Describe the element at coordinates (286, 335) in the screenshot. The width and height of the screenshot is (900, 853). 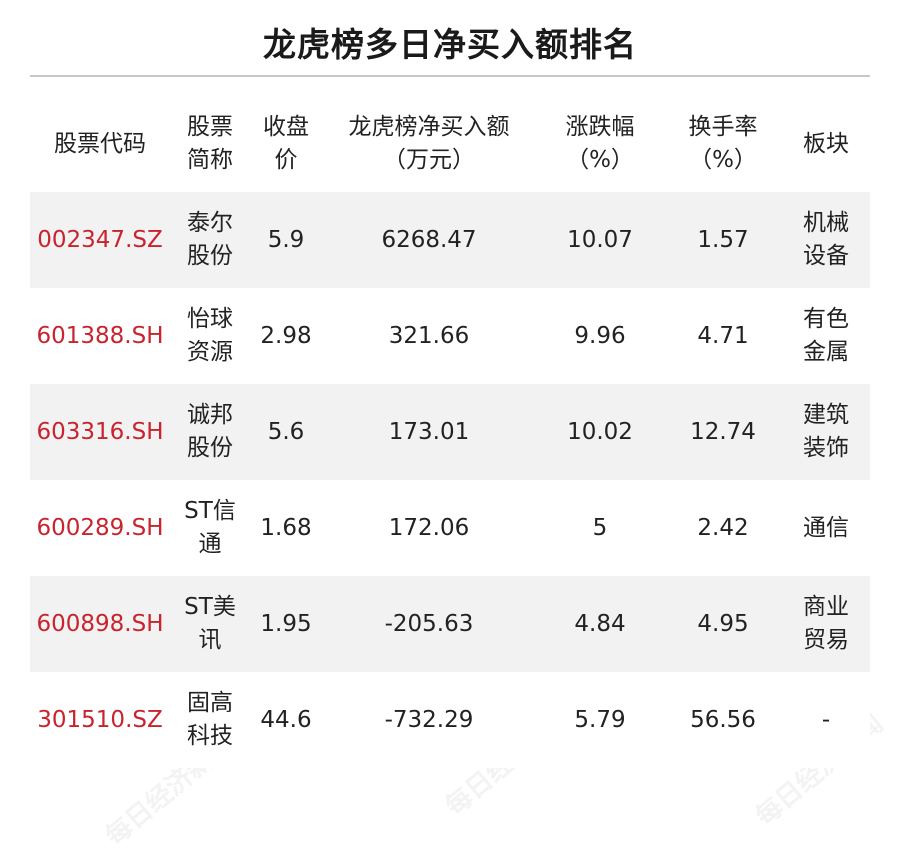
I see `cell-close: 2.98` at that location.